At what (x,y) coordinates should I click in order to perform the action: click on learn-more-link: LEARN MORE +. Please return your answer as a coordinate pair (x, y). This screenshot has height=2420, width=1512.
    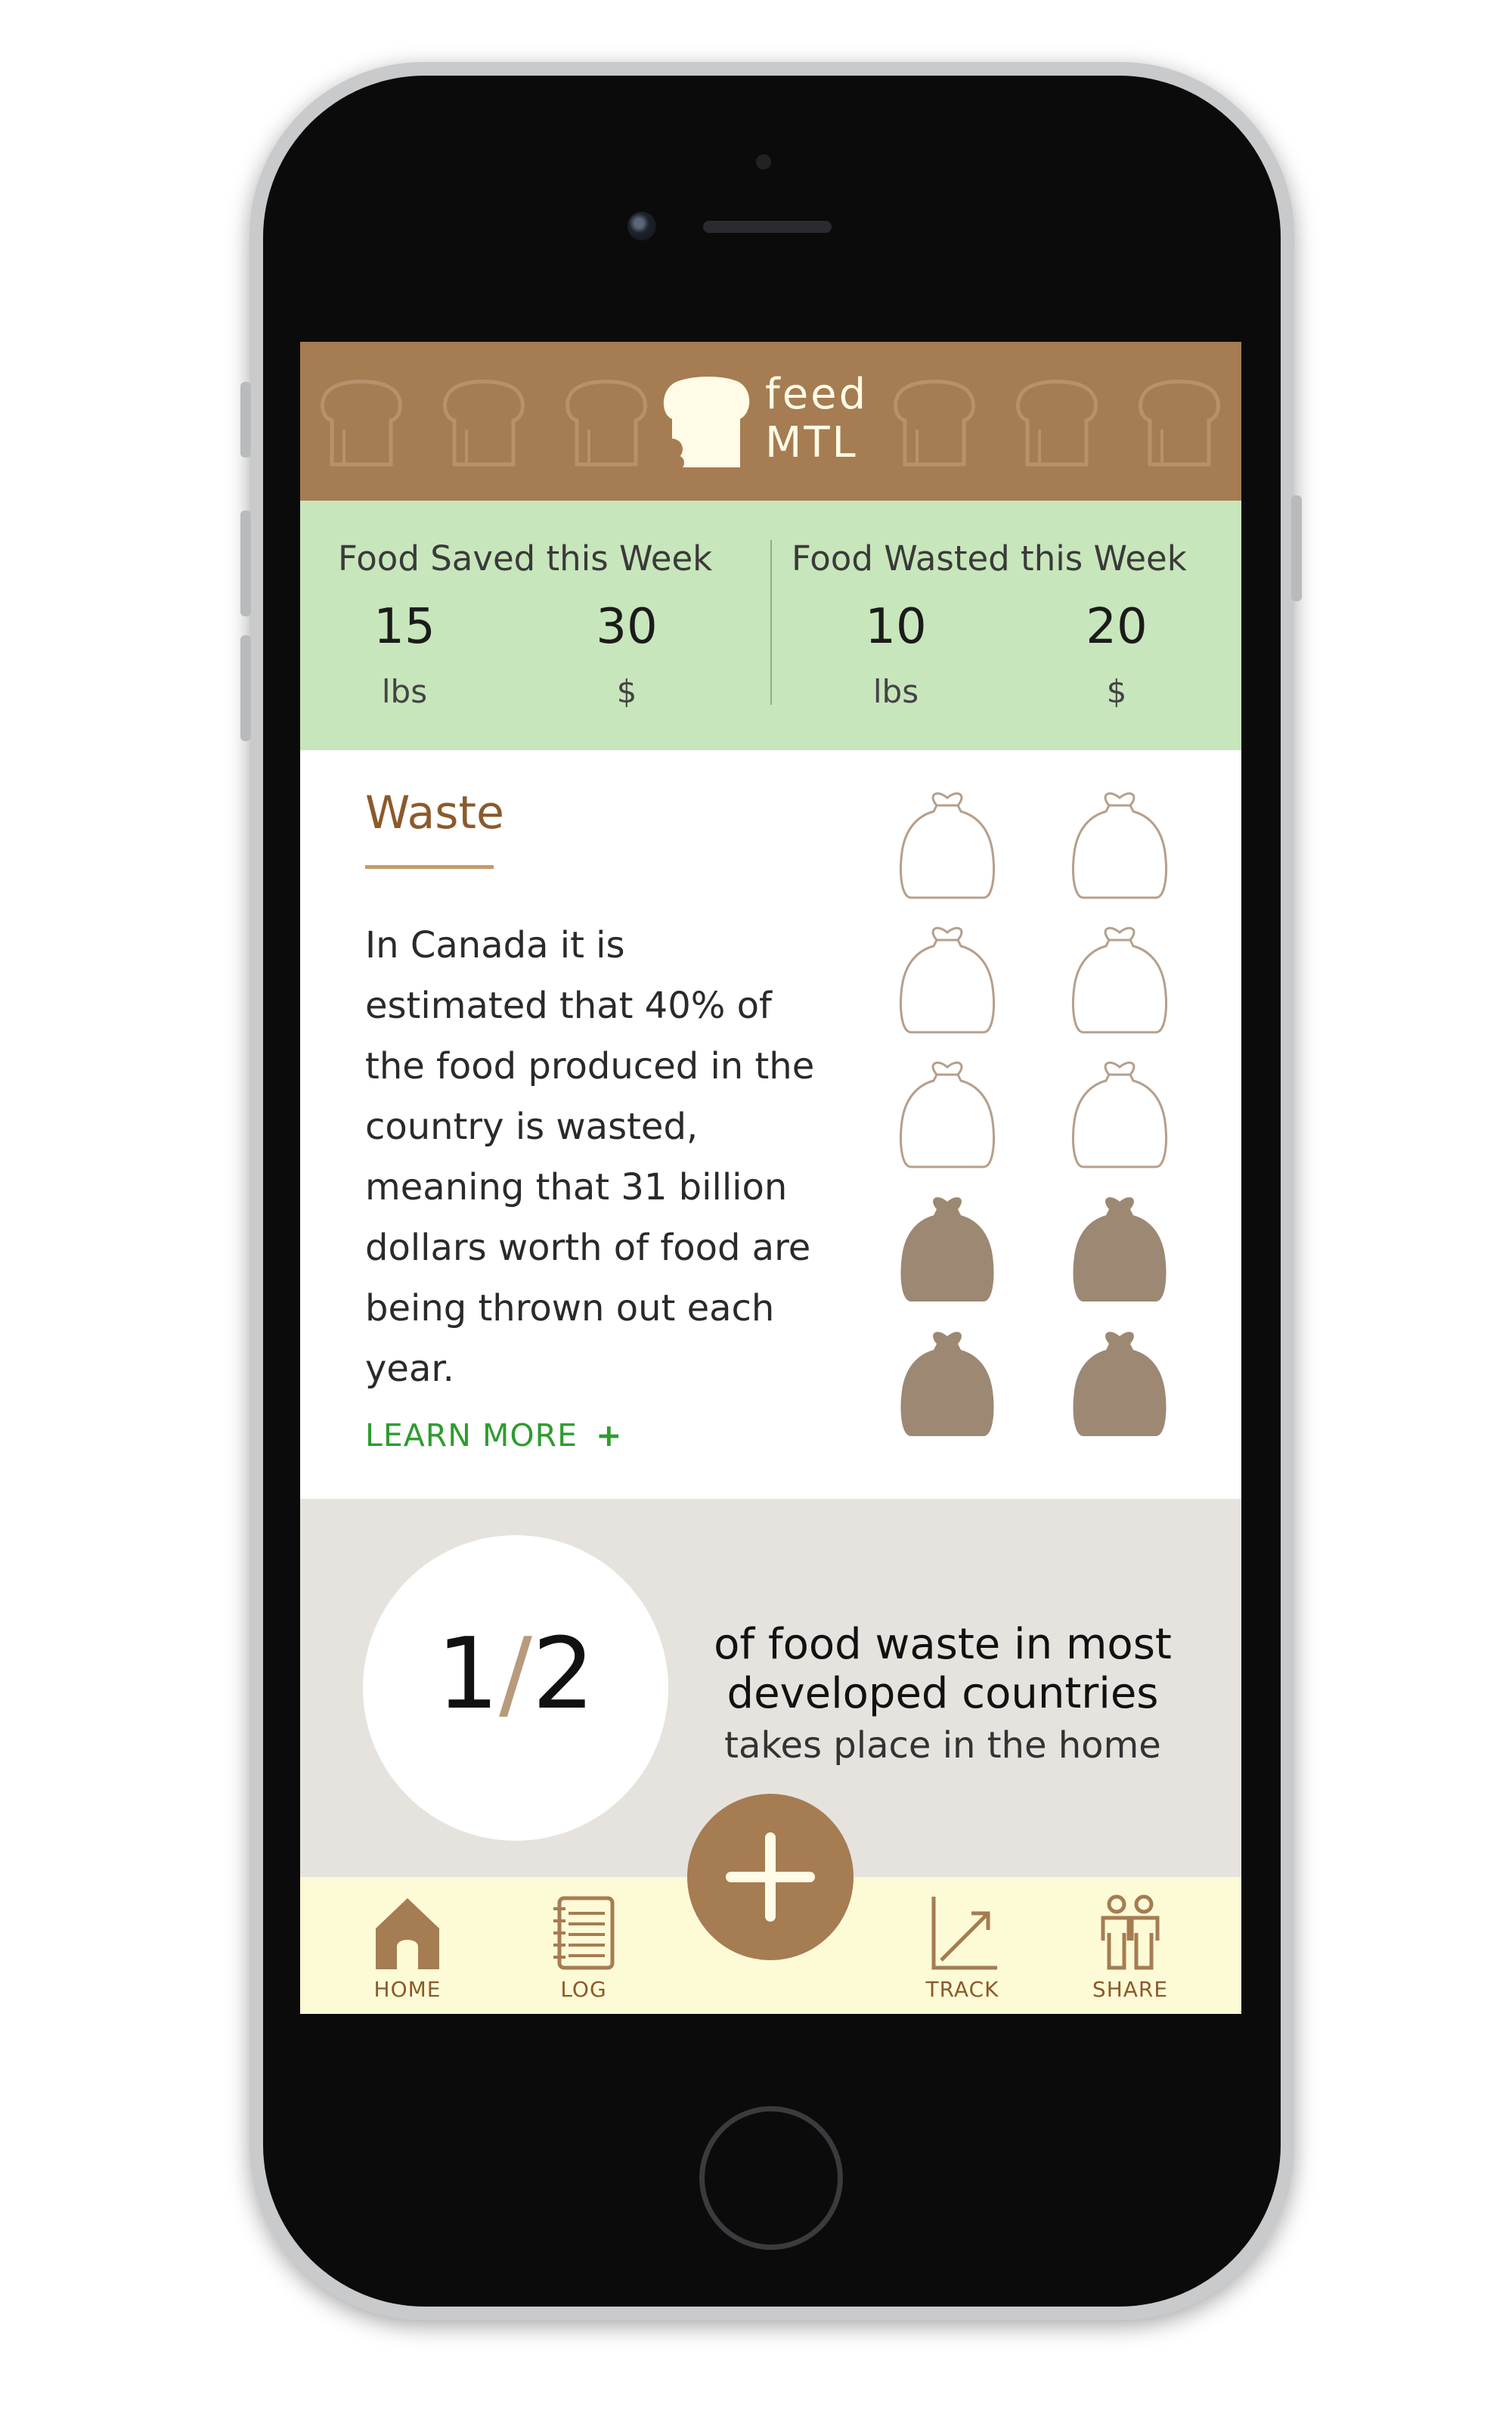
    Looking at the image, I should click on (494, 1435).